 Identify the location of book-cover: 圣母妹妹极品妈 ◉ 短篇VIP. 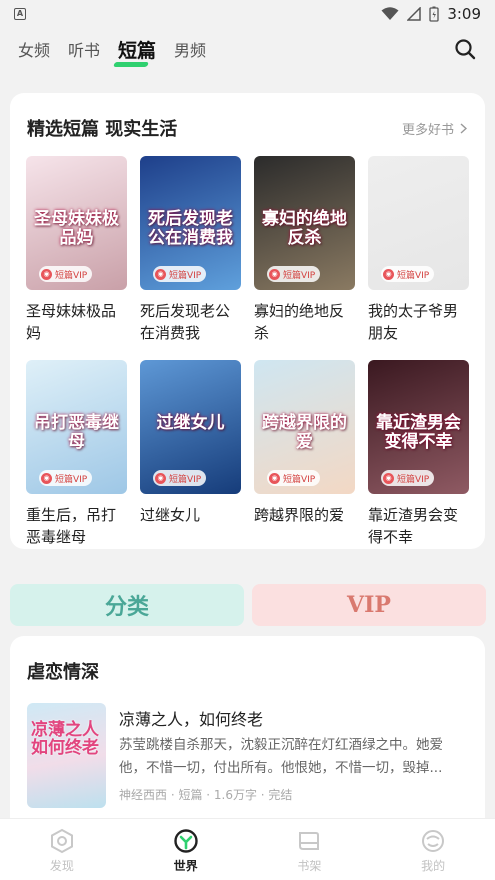
(76, 223).